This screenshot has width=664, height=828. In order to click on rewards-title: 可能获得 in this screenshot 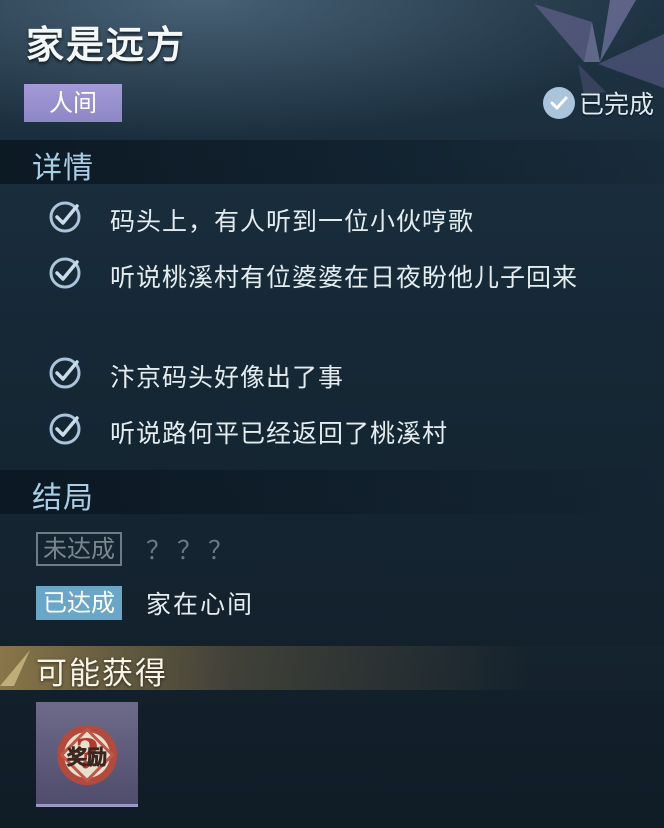, I will do `click(102, 674)`.